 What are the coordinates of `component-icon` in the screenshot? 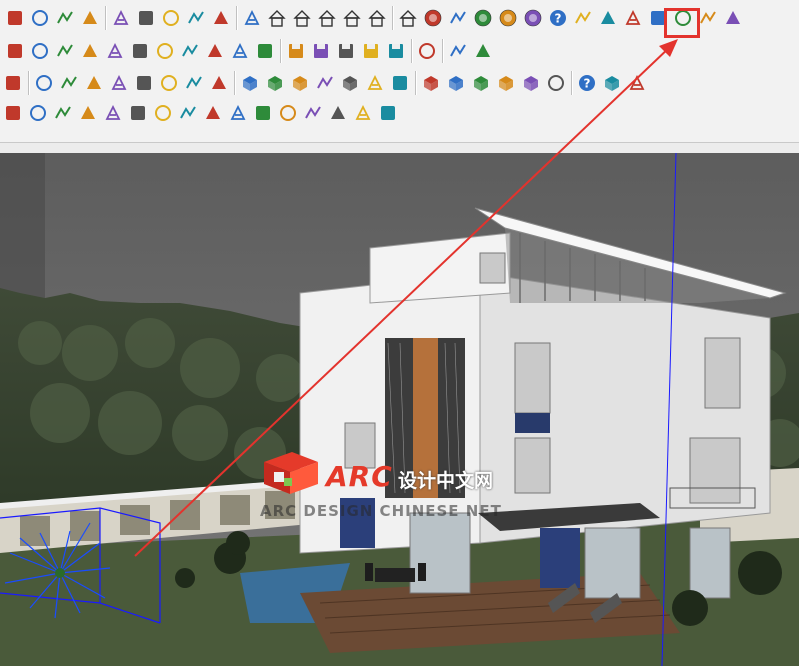 It's located at (196, 18).